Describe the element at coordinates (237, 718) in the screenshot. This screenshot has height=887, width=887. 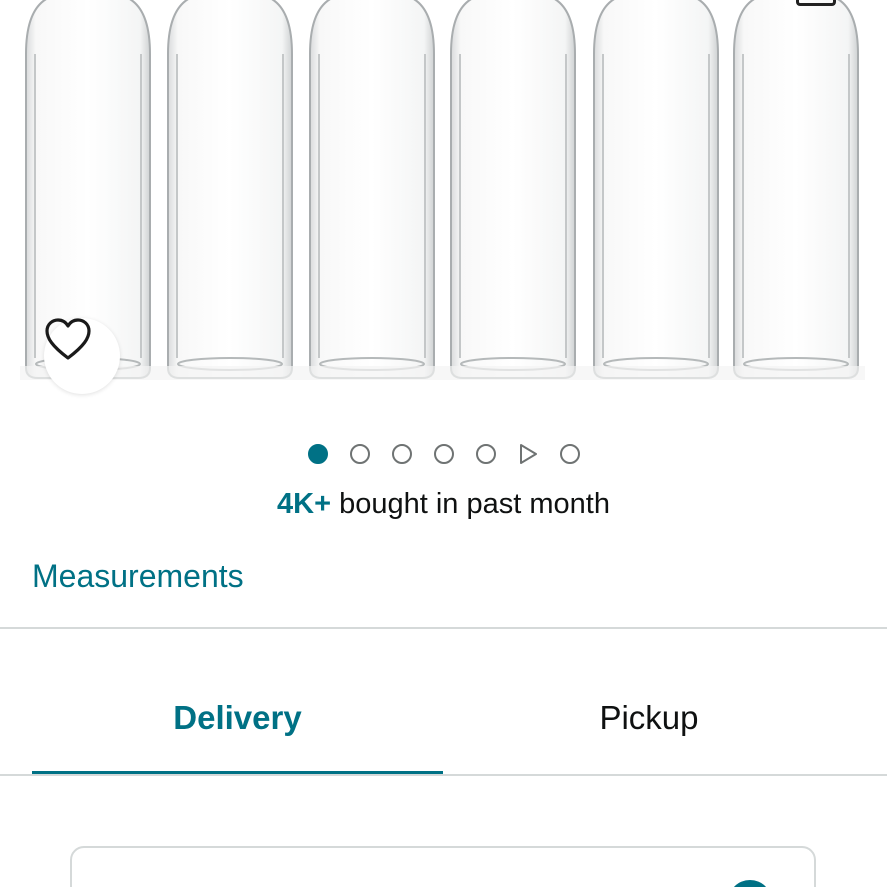
I see `tab-delivery: Delivery` at that location.